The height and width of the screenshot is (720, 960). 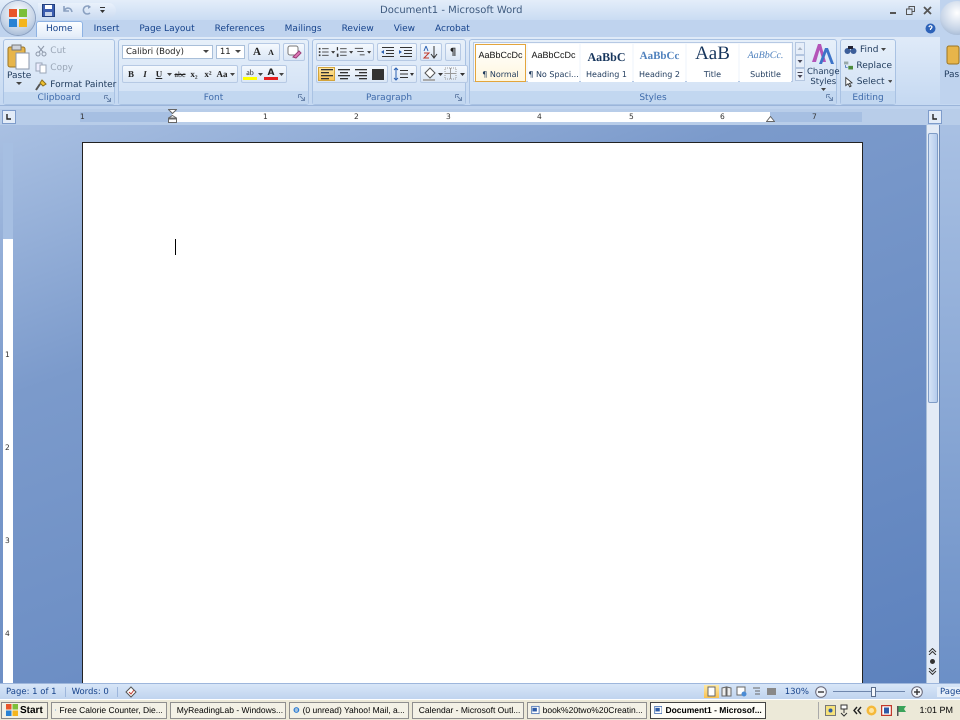 I want to click on paste-button: Paste, so click(x=19, y=67).